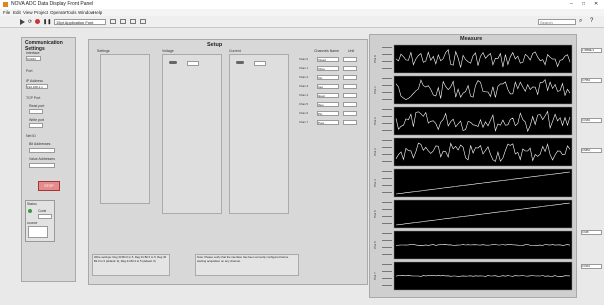 This screenshot has width=604, height=305. What do you see at coordinates (47, 22) in the screenshot?
I see `pause-icon: ❚❚` at bounding box center [47, 22].